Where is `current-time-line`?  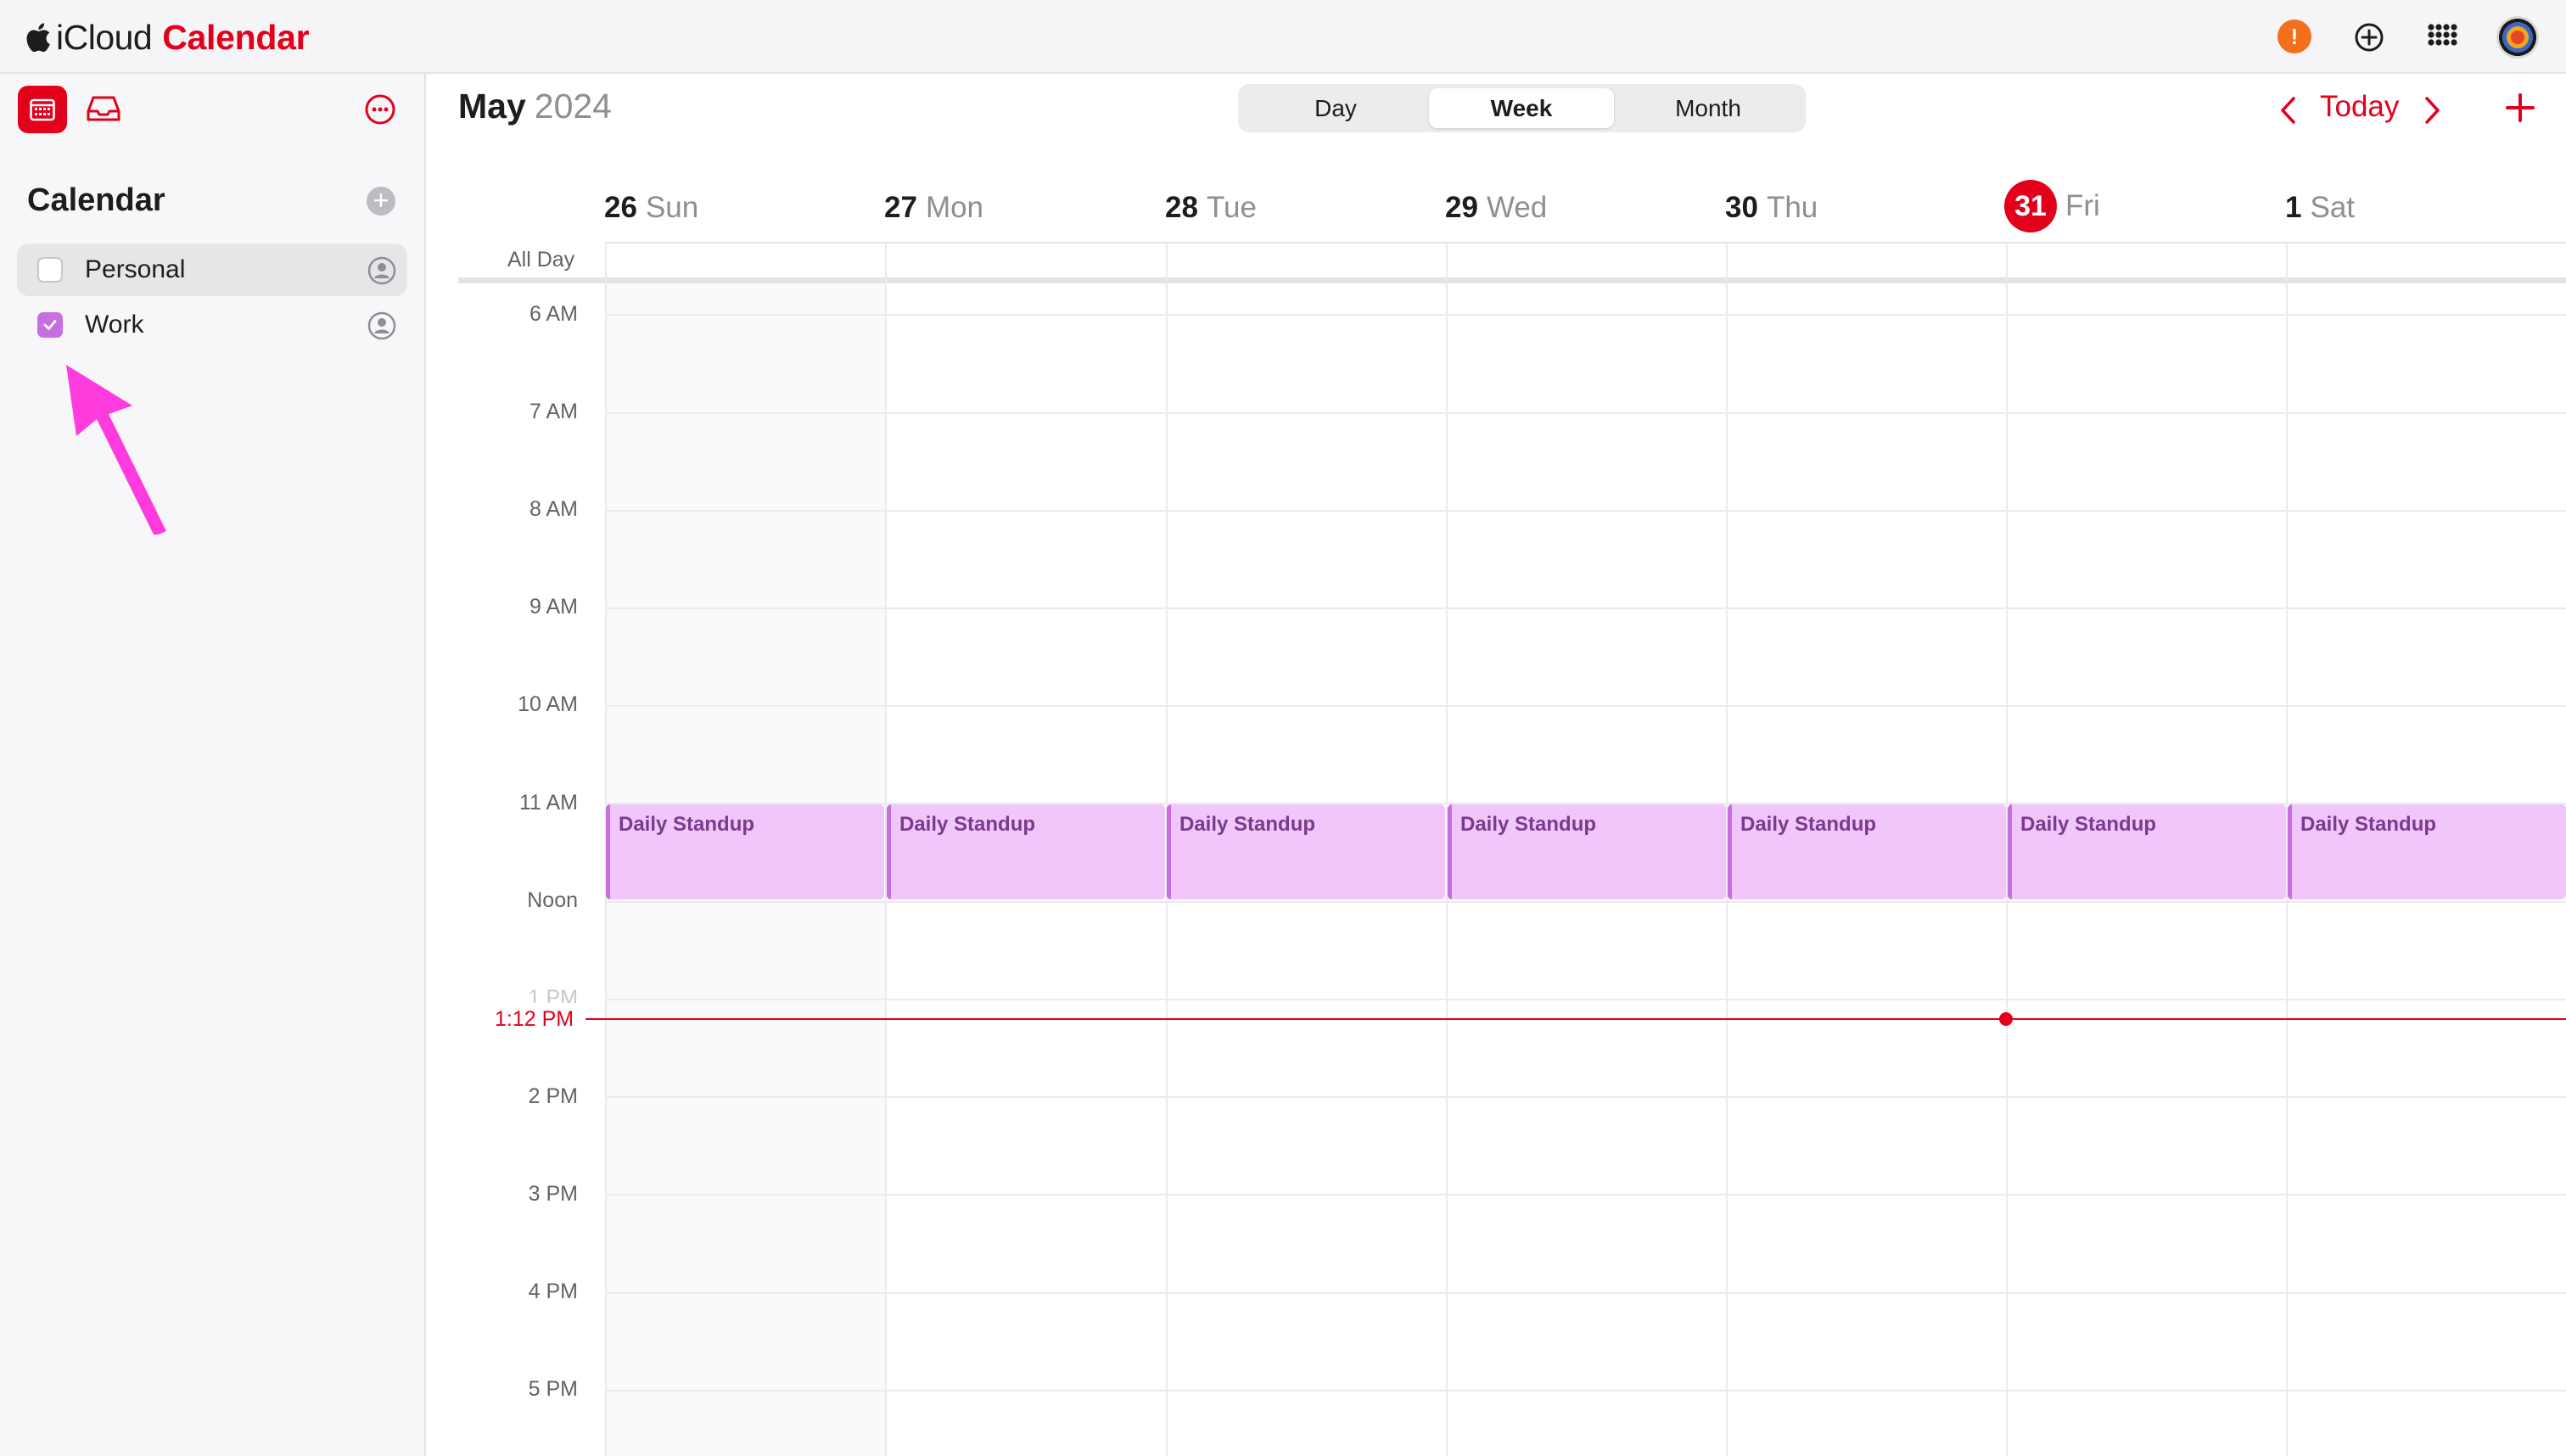
current-time-line is located at coordinates (1575, 1019).